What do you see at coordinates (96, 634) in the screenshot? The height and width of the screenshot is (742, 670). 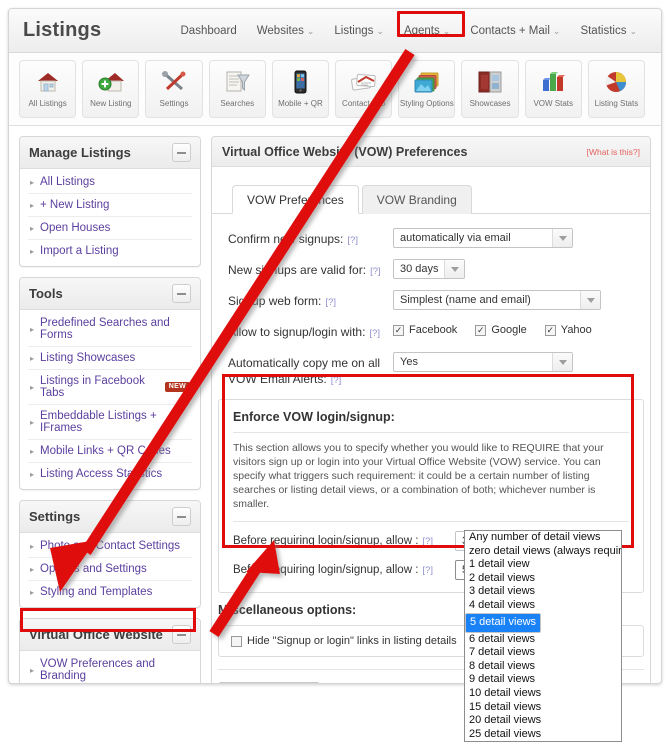 I see `panel-title: Virtual Office Website` at bounding box center [96, 634].